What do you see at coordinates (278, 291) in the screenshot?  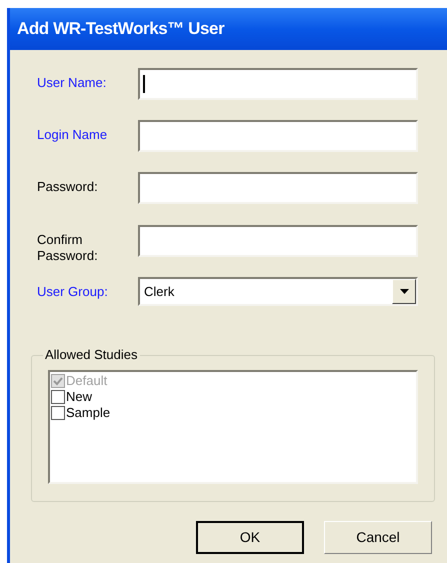 I see `user-group-dropdown: Clerk` at bounding box center [278, 291].